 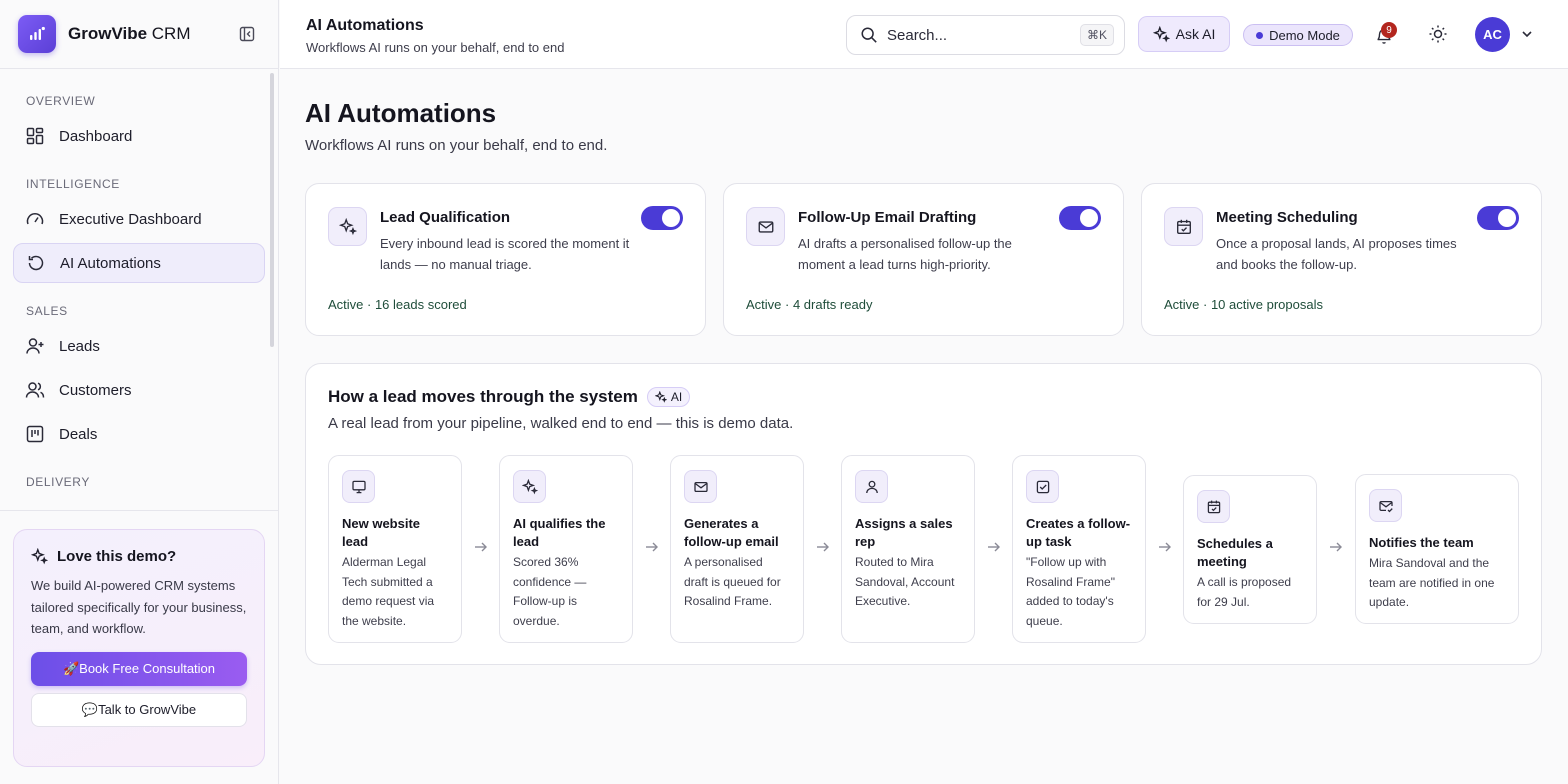 What do you see at coordinates (139, 709) in the screenshot?
I see `talk-to-growvibe-button: 💬Talk to GrowVibe` at bounding box center [139, 709].